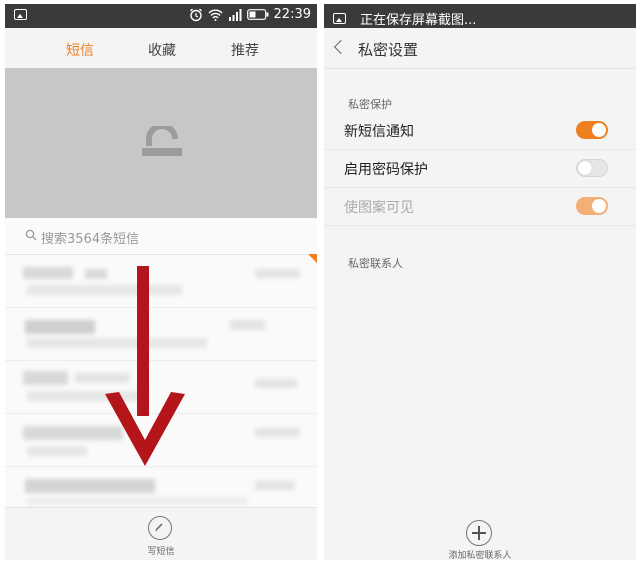 The width and height of the screenshot is (640, 565). I want to click on setting-new-message-notify: 新短信通知, so click(480, 130).